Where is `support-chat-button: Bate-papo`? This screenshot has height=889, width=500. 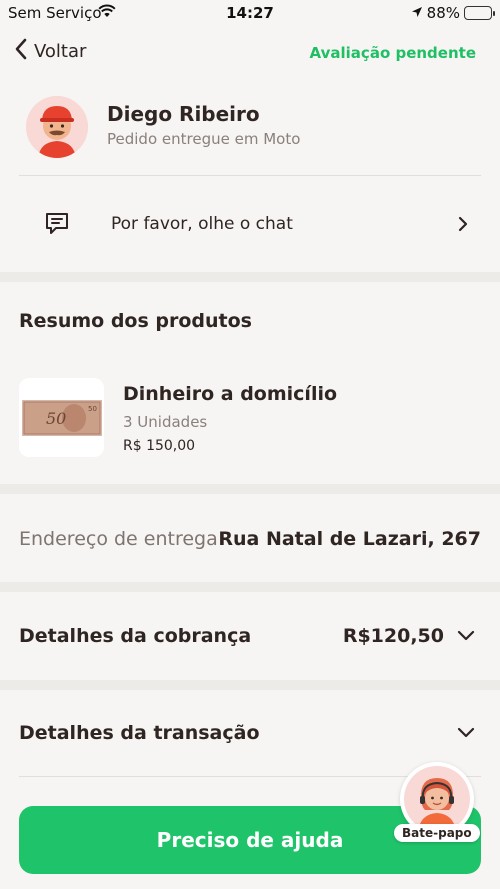 support-chat-button: Bate-papo is located at coordinates (437, 806).